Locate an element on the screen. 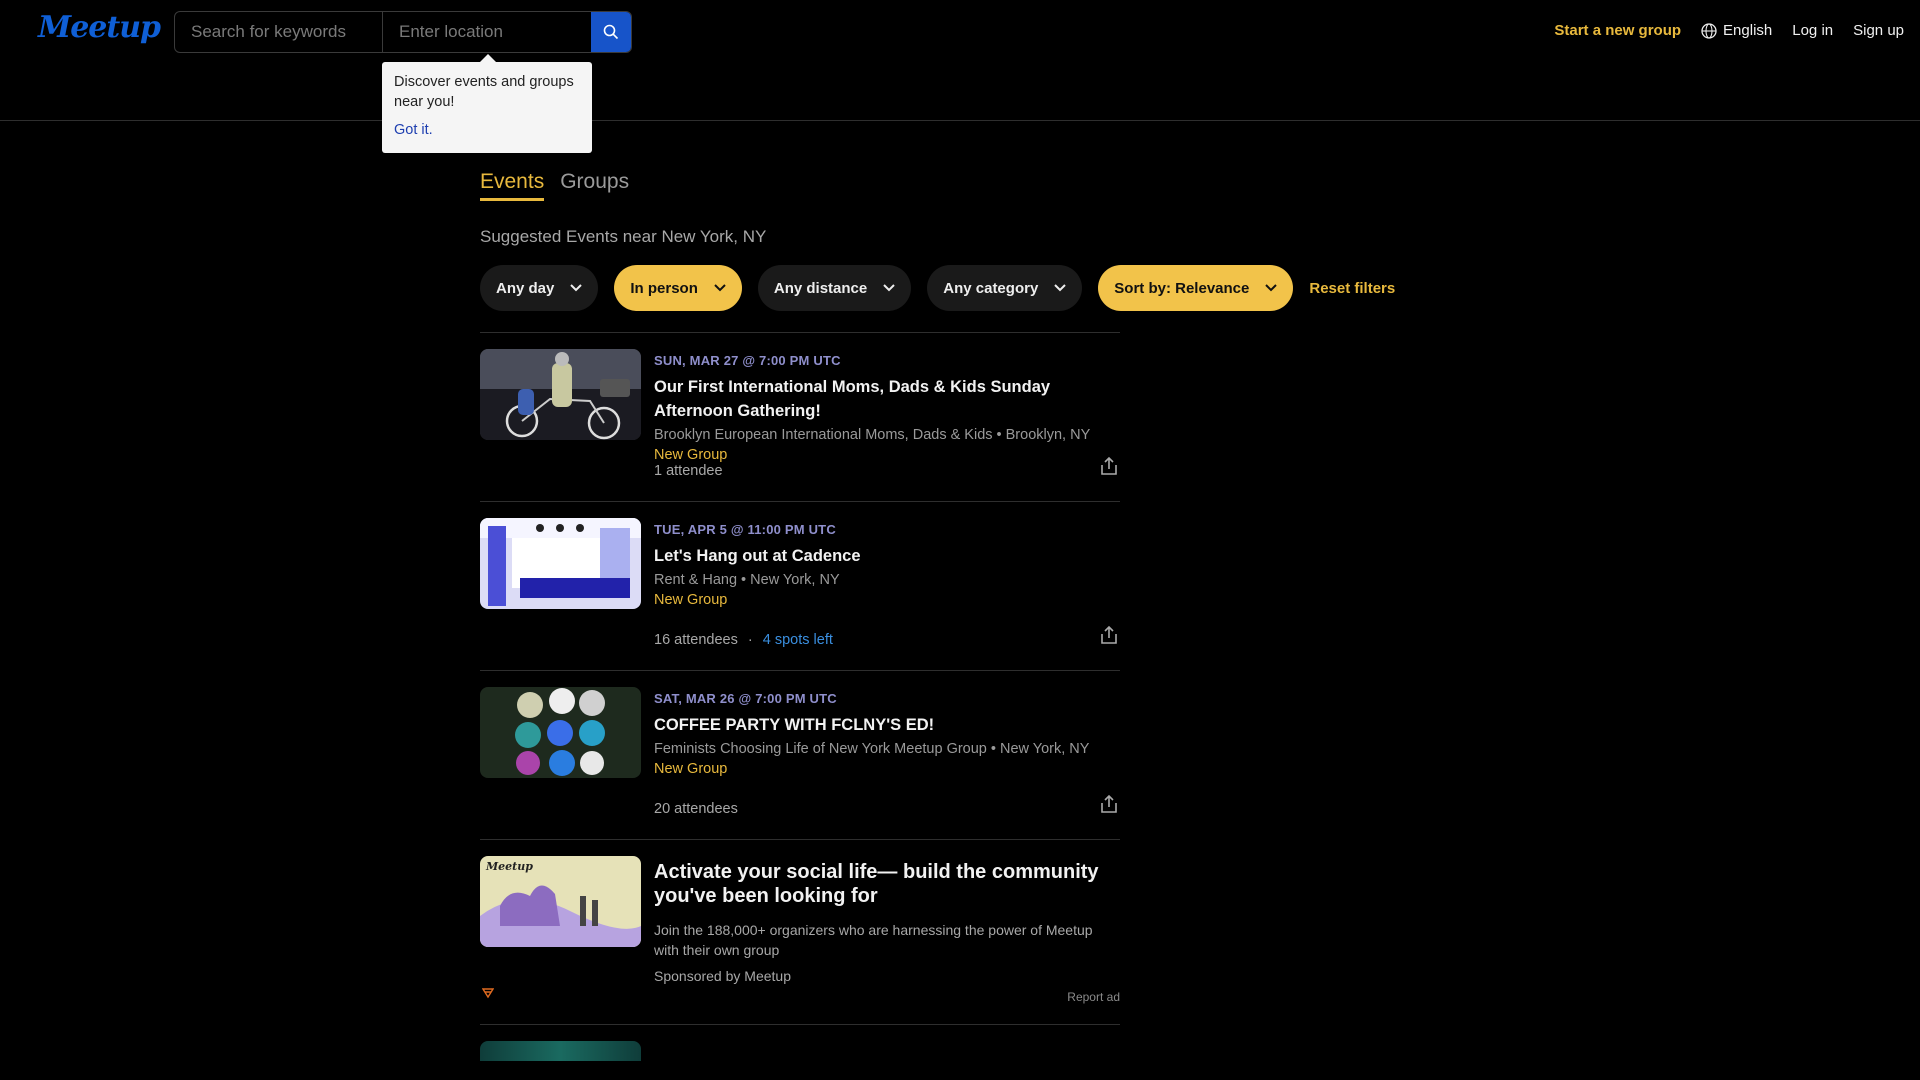 This screenshot has width=1920, height=1080. day-filter: Any day is located at coordinates (539, 288).